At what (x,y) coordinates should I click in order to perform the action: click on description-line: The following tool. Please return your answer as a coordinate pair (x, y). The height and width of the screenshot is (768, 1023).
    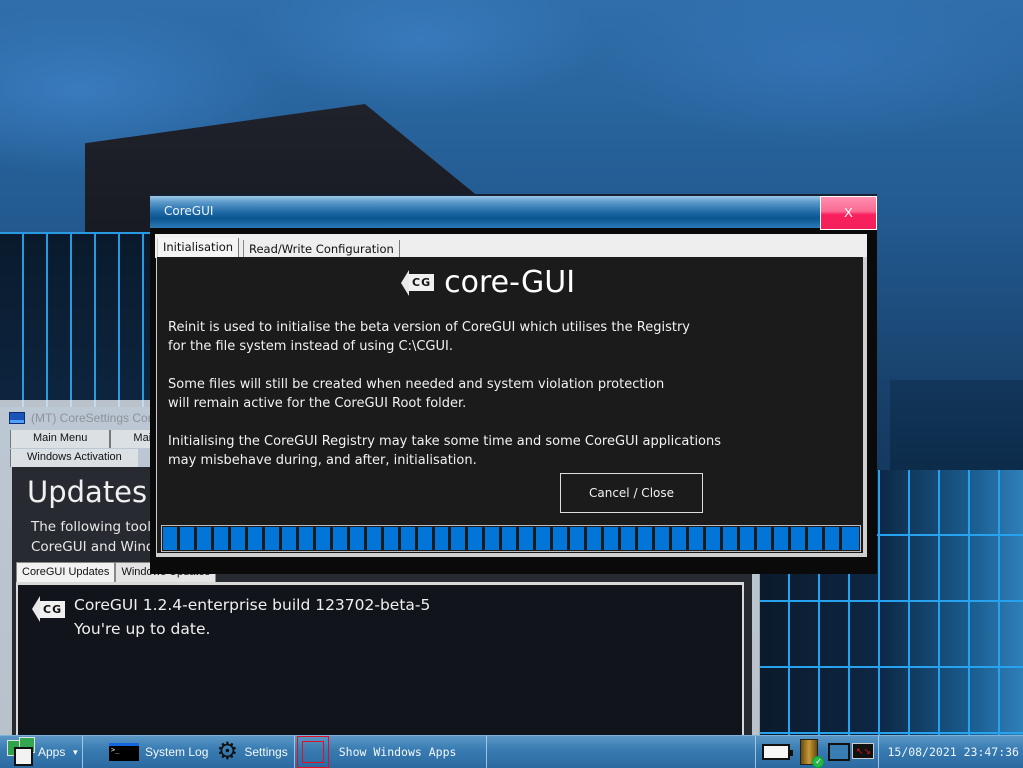
    Looking at the image, I should click on (91, 527).